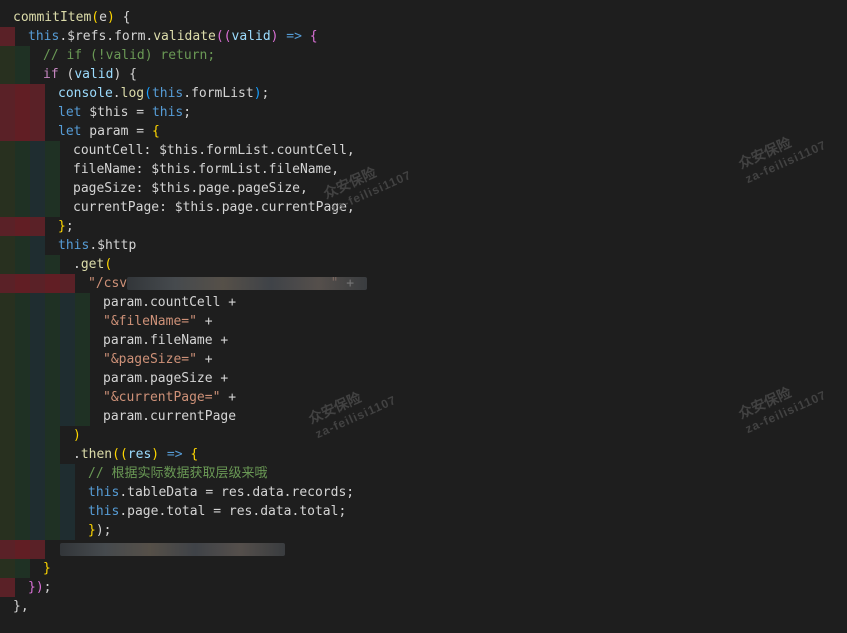 The image size is (847, 633). What do you see at coordinates (423, 150) in the screenshot?
I see `code-line: countCell: $this.formList.countCell,` at bounding box center [423, 150].